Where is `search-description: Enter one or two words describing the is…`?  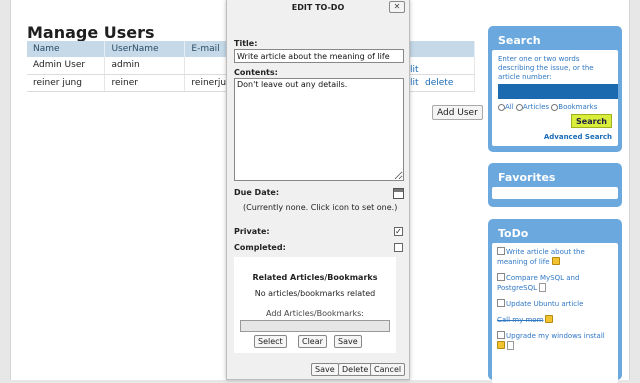 search-description: Enter one or two words describing the is… is located at coordinates (546, 68).